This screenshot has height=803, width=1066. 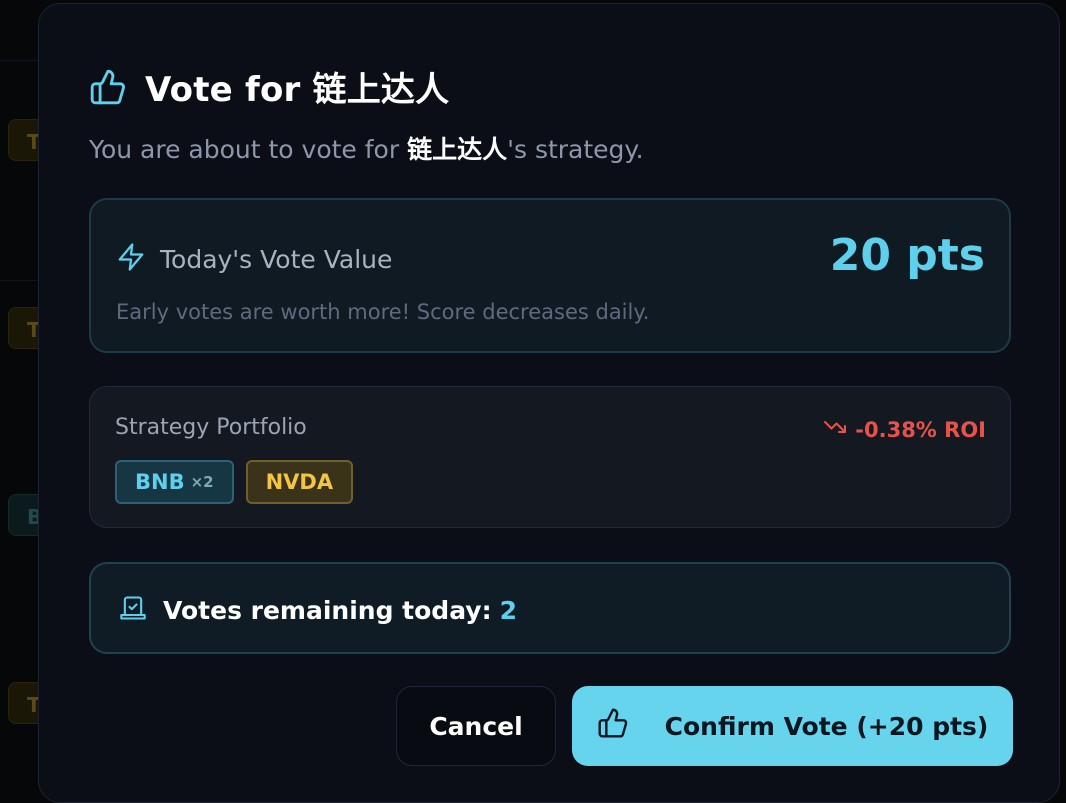 I want to click on trend-down-icon, so click(x=839, y=429).